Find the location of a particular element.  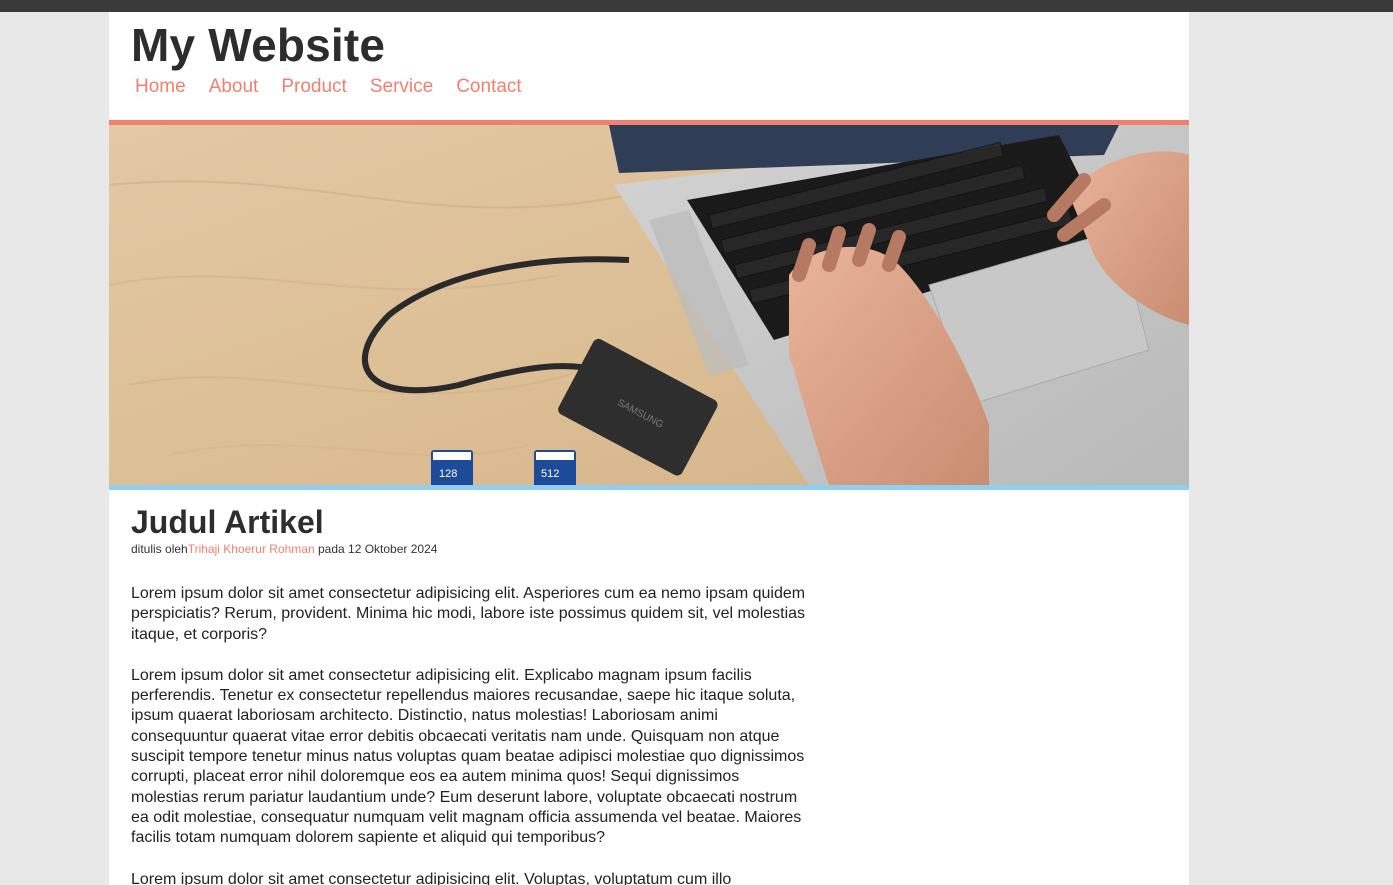

nav-about-link: About is located at coordinates (234, 87).